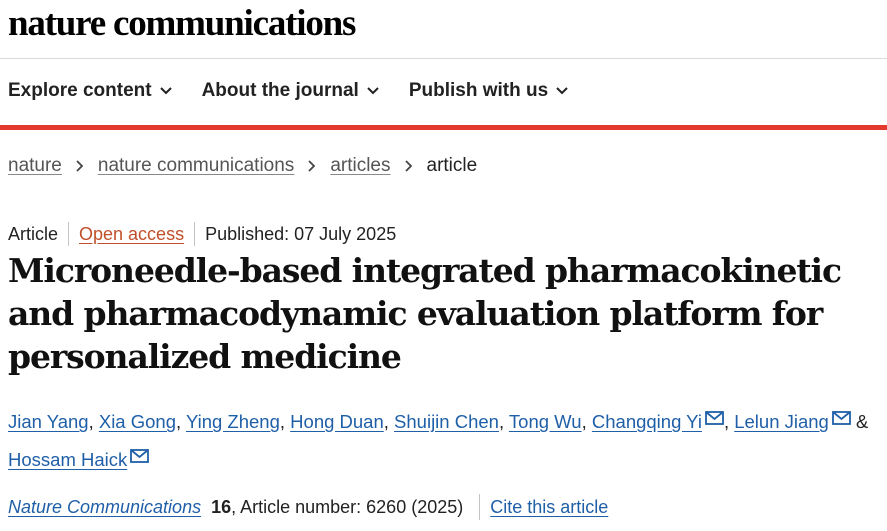 The width and height of the screenshot is (887, 531). I want to click on open-access-link: Open access, so click(131, 234).